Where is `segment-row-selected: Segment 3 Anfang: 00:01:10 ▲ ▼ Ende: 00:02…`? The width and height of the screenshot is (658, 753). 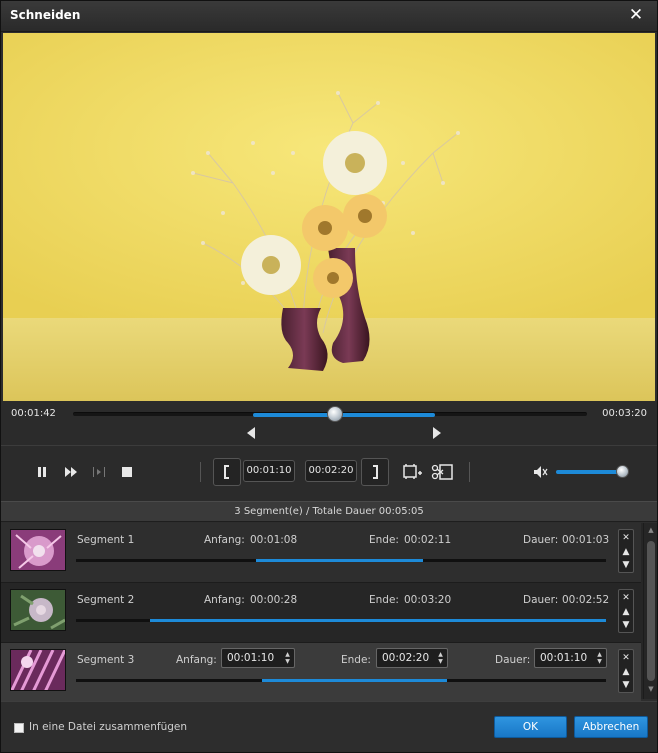
segment-row-selected: Segment 3 Anfang: 00:01:10 ▲ ▼ Ende: 00:02… is located at coordinates (321, 673).